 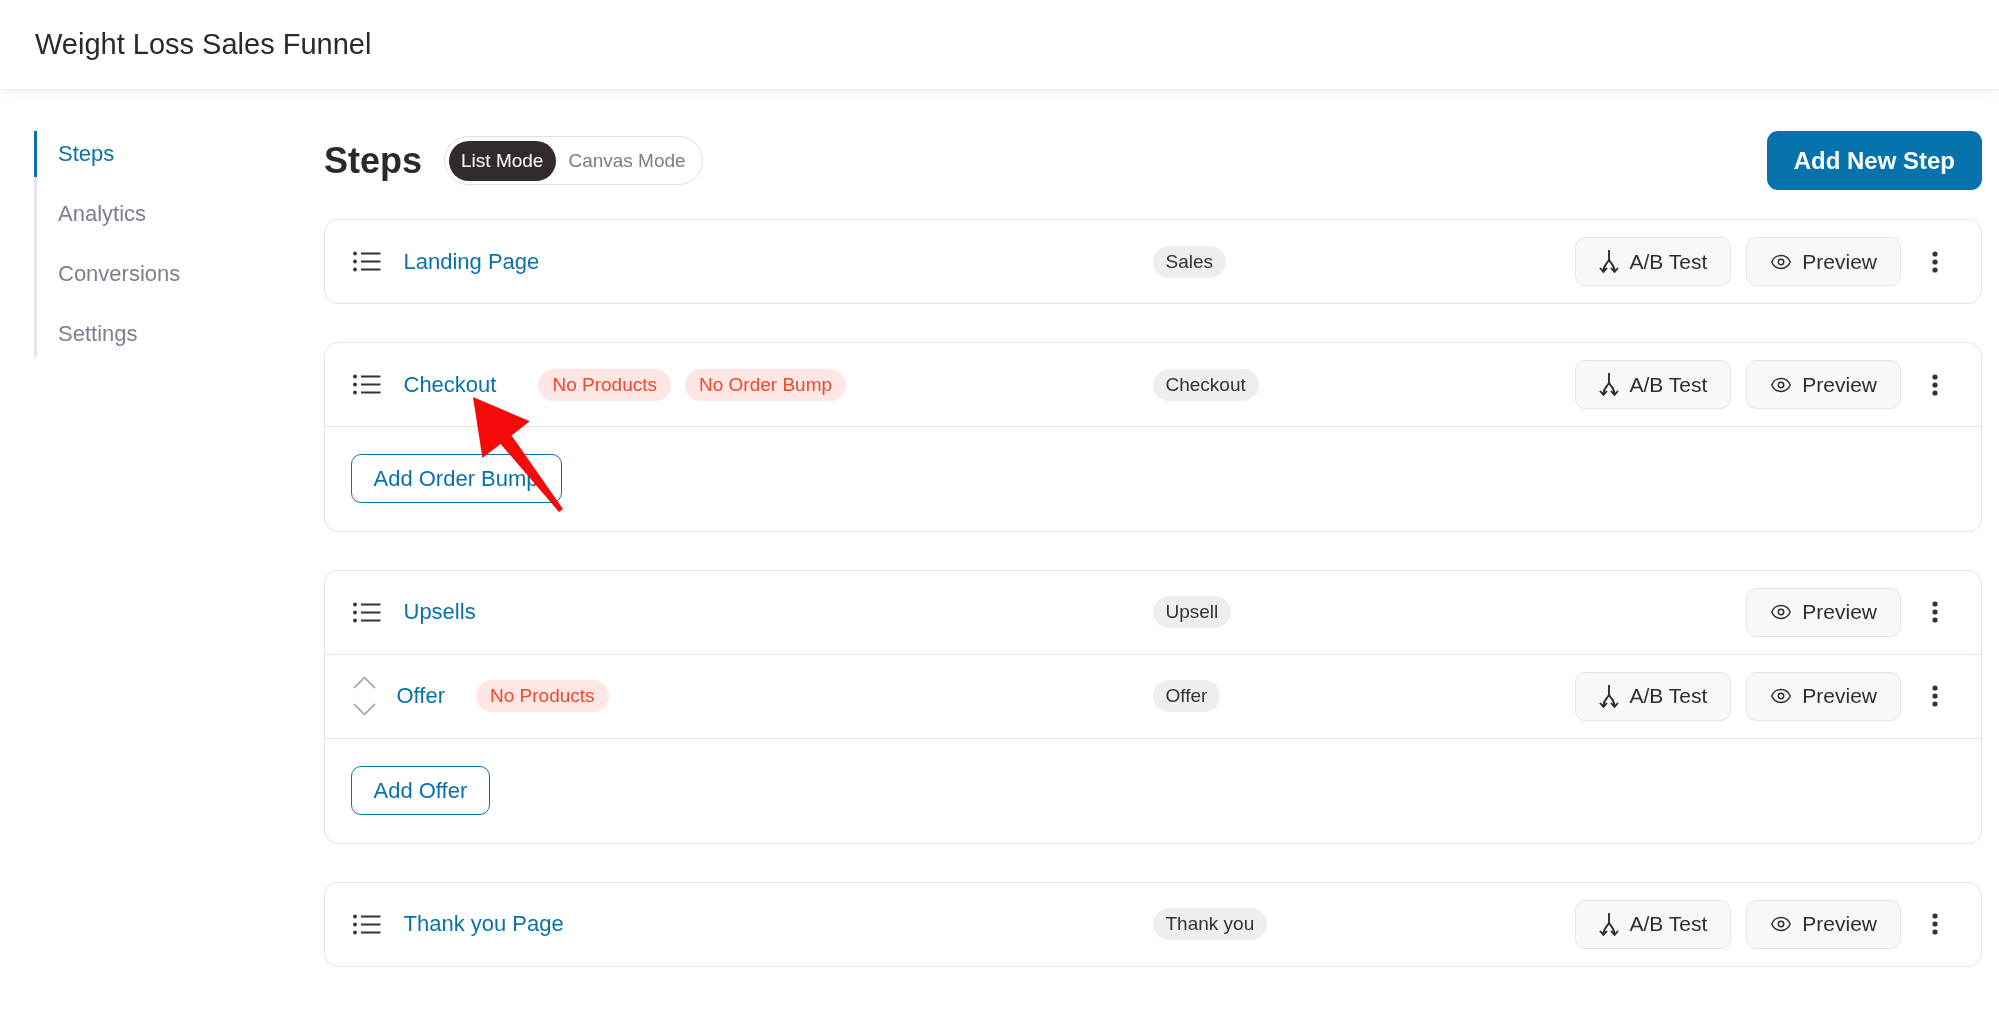 I want to click on sidebar-item: Steps, so click(x=77, y=154).